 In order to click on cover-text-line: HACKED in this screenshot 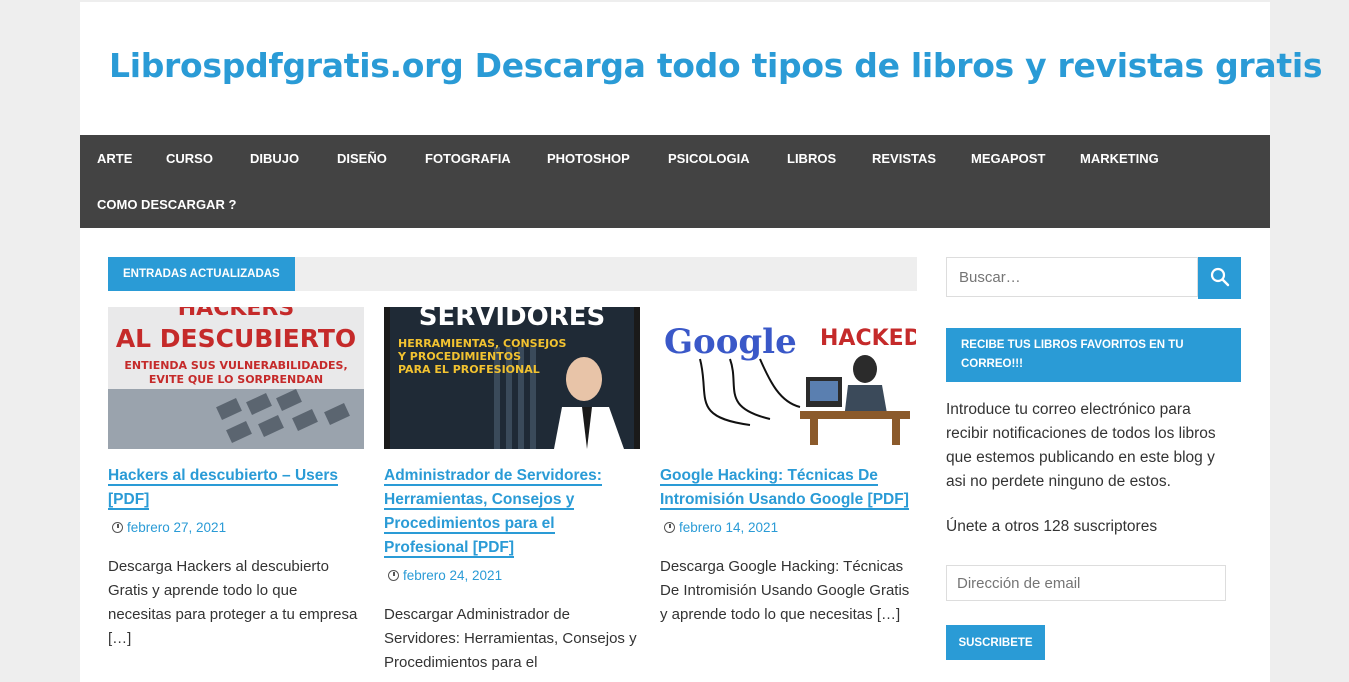, I will do `click(868, 338)`.